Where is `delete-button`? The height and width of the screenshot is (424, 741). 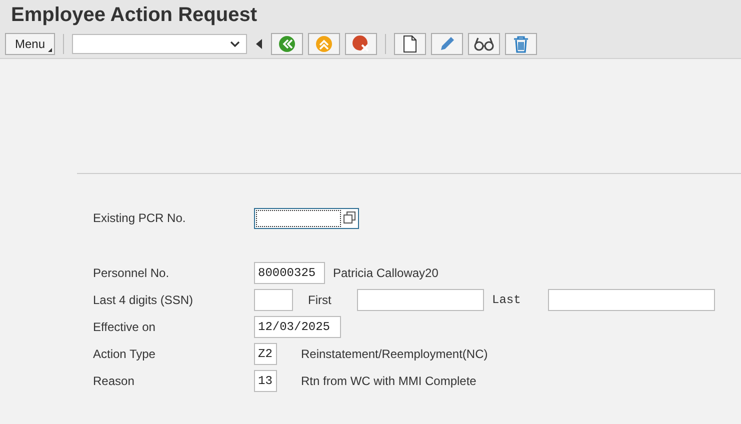
delete-button is located at coordinates (521, 44).